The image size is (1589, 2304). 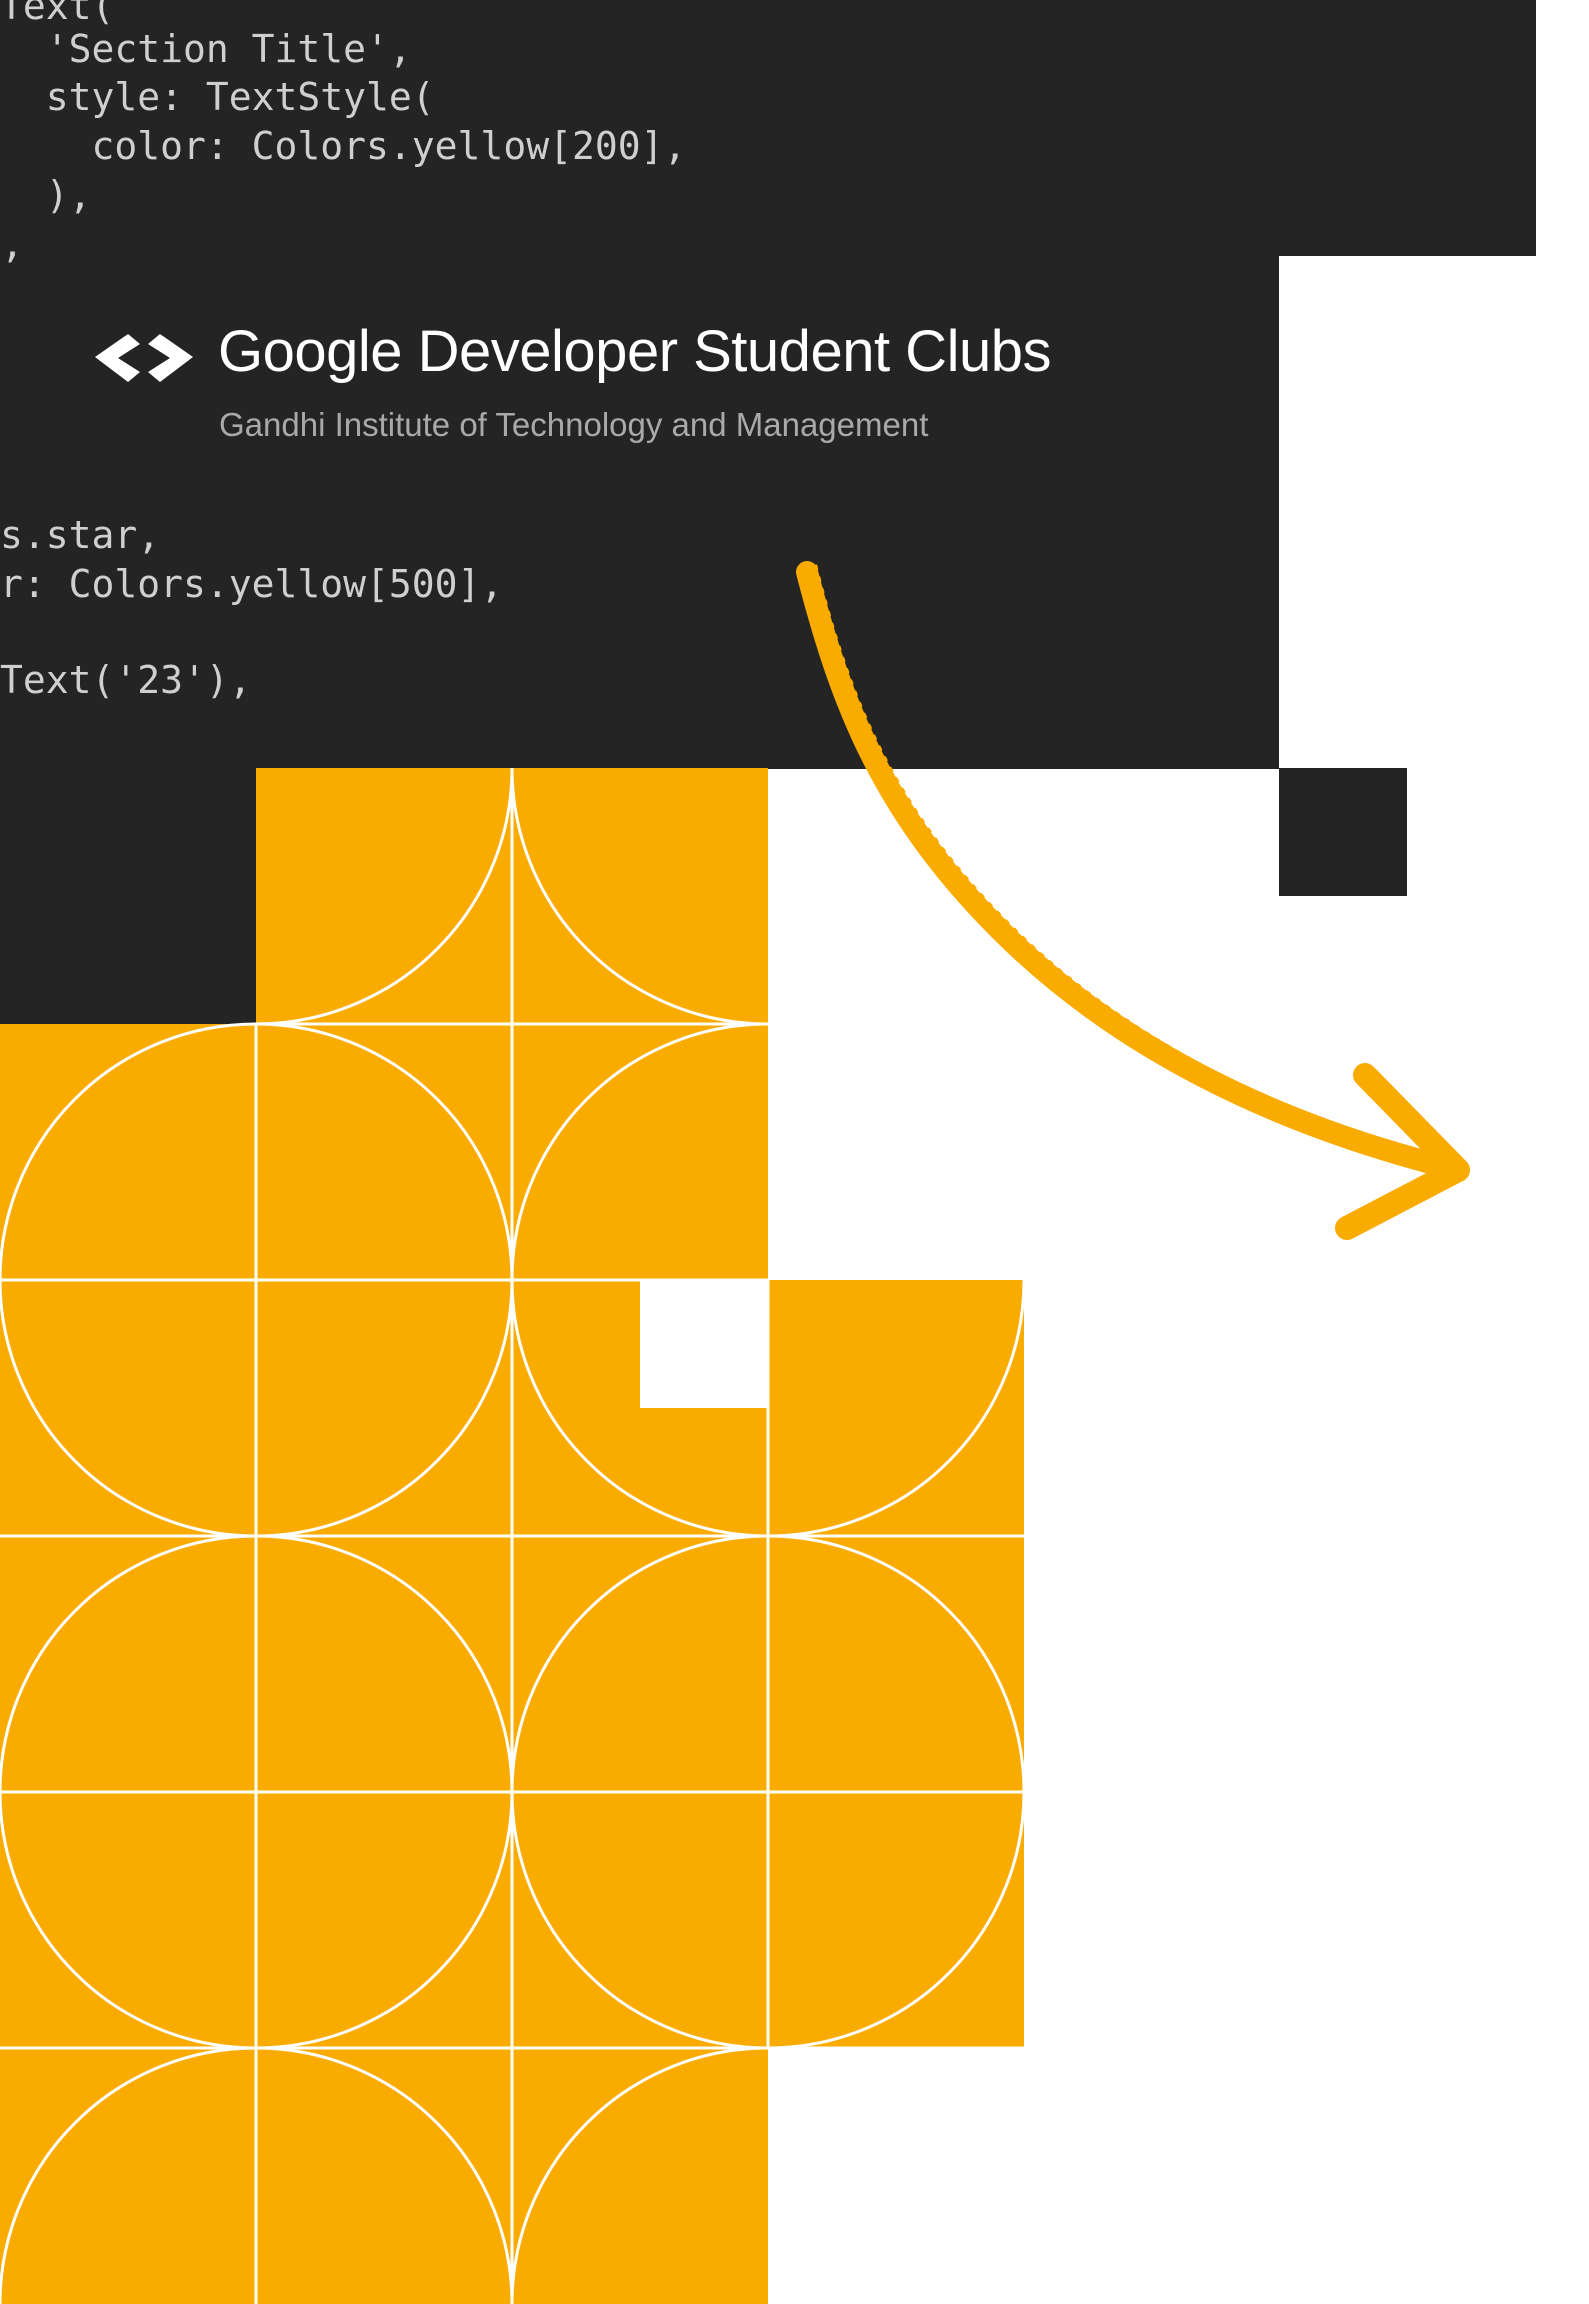 What do you see at coordinates (343, 146) in the screenshot?
I see `code-line: color: Colors.yellow[200],` at bounding box center [343, 146].